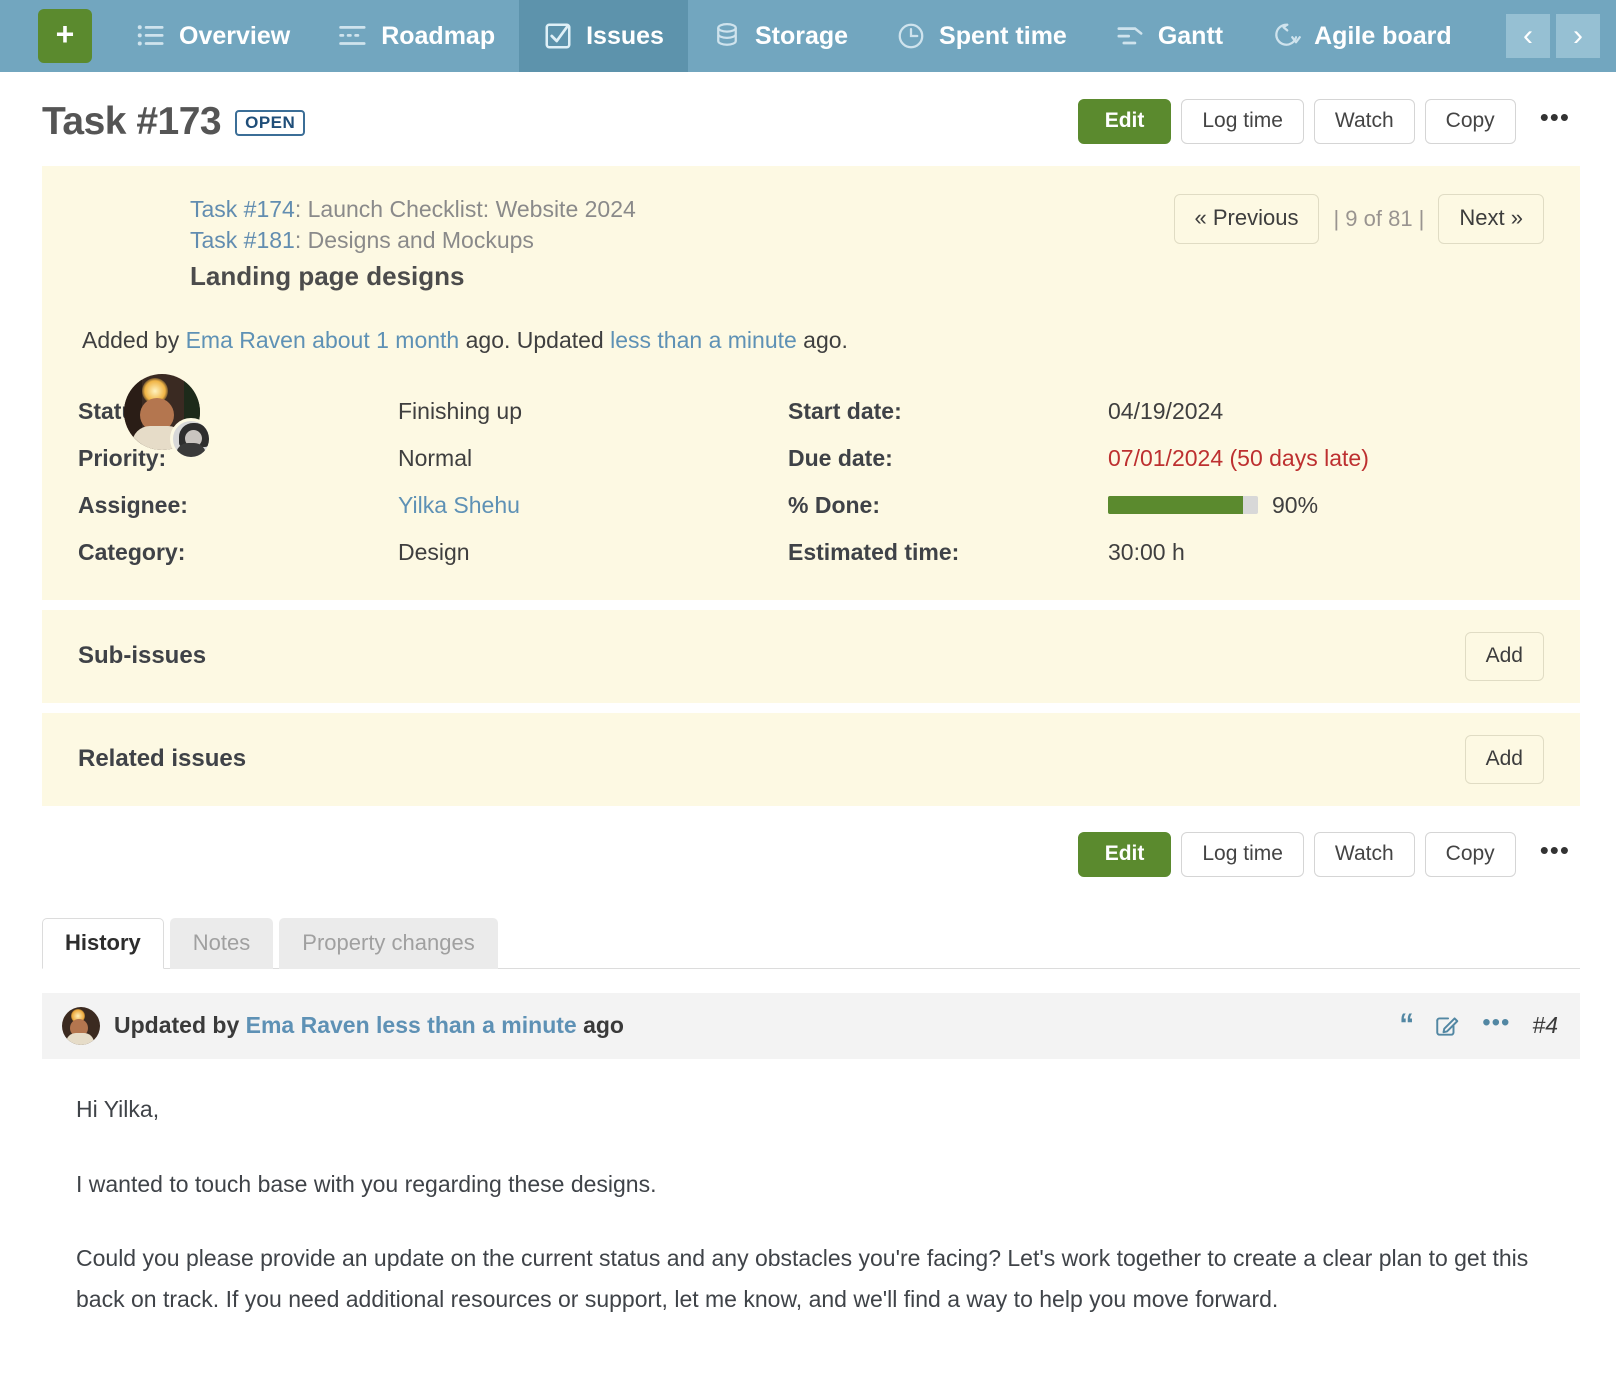  What do you see at coordinates (1003, 35) in the screenshot?
I see `nav-item-spent-time-label: Spent time` at bounding box center [1003, 35].